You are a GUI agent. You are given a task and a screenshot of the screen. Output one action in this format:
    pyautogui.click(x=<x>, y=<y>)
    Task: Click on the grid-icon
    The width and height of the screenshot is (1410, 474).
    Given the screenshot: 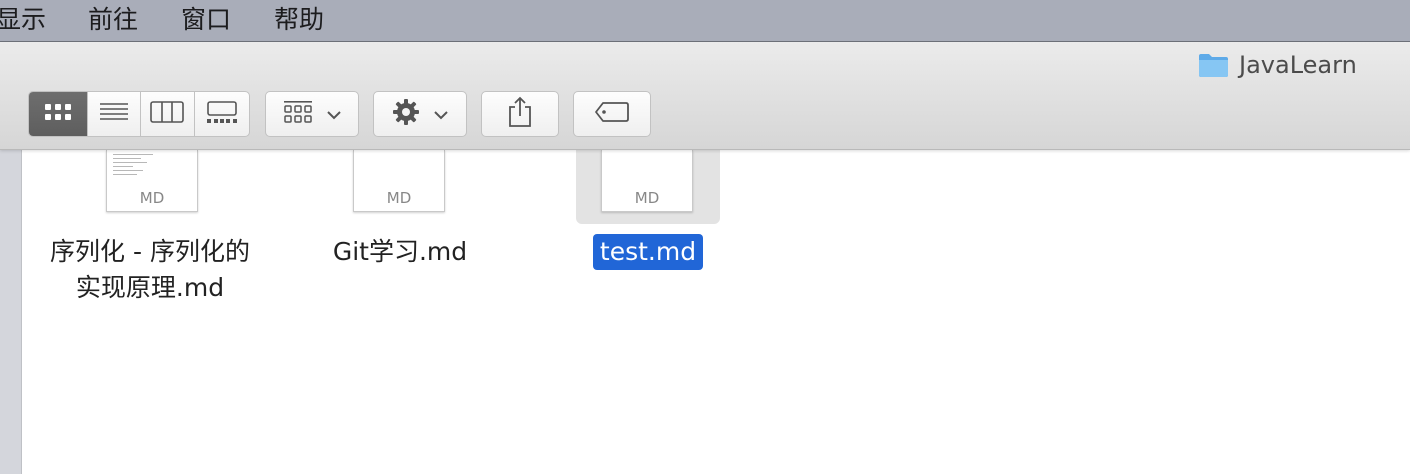 What is the action you would take?
    pyautogui.click(x=58, y=114)
    